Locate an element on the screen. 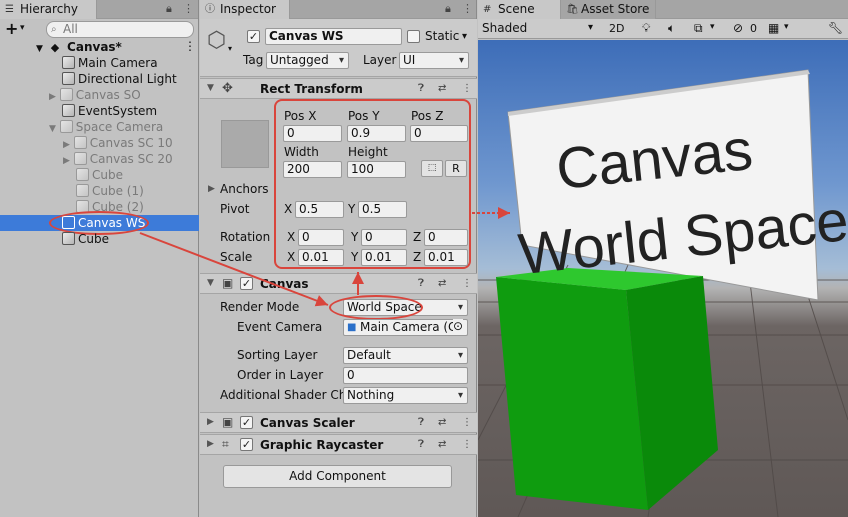 This screenshot has width=848, height=517. anchor-preset-box is located at coordinates (245, 144).